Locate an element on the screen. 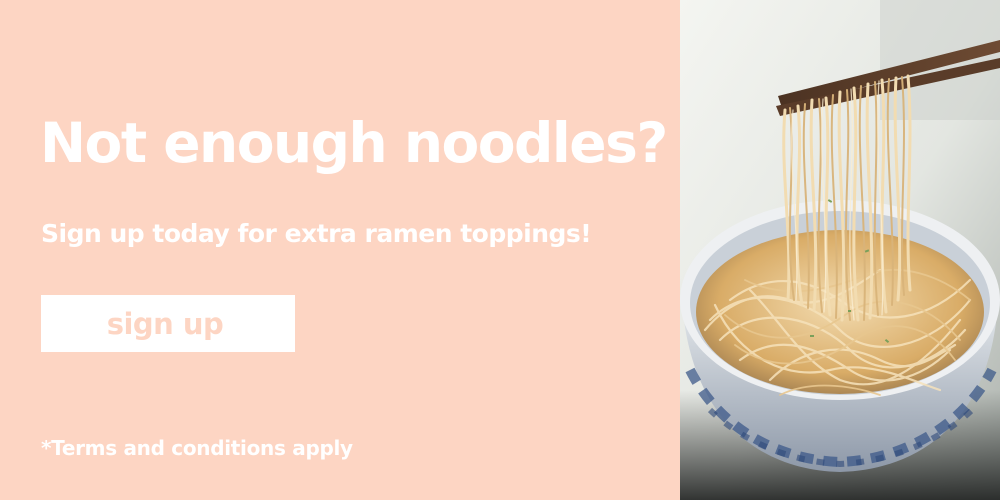 This screenshot has height=500, width=1000. sign-up-button-label: sign up is located at coordinates (165, 323).